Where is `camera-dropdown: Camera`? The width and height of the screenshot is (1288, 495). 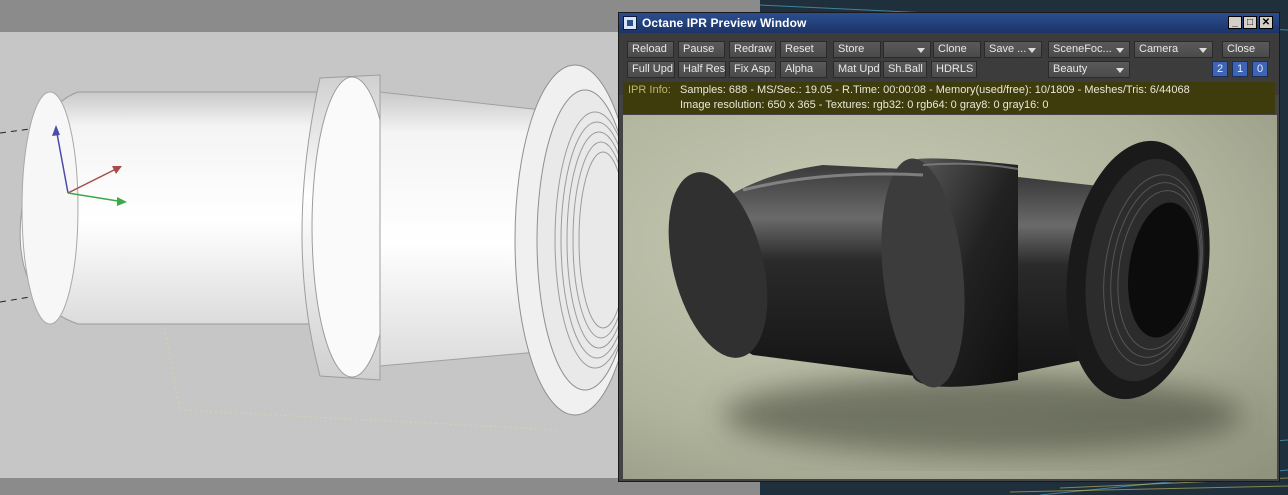
camera-dropdown: Camera is located at coordinates (1173, 49).